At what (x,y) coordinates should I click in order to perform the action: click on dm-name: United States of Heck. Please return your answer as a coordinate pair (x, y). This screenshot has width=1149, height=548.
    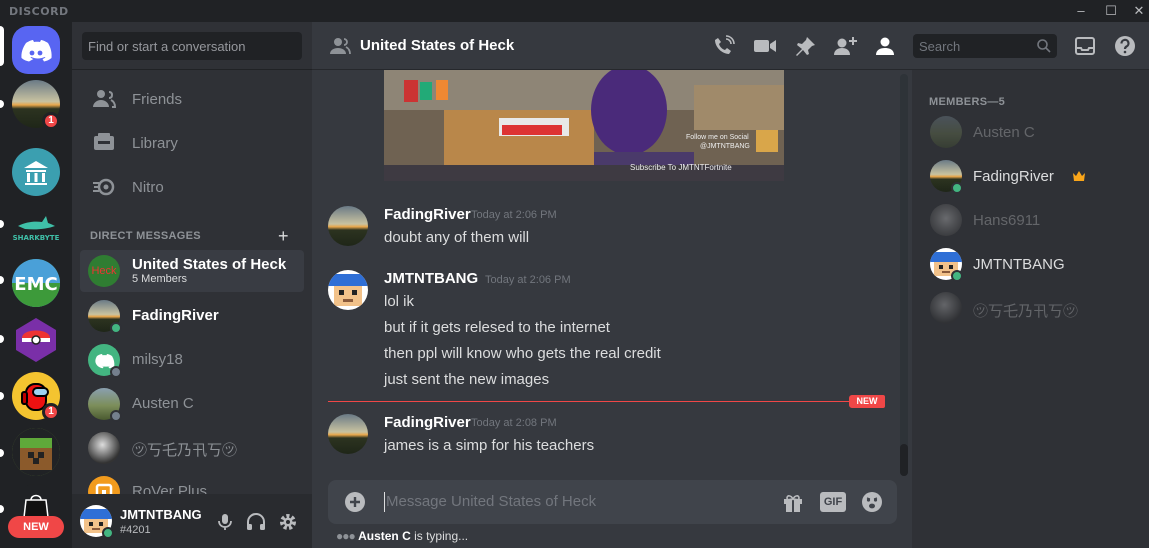
    Looking at the image, I should click on (209, 264).